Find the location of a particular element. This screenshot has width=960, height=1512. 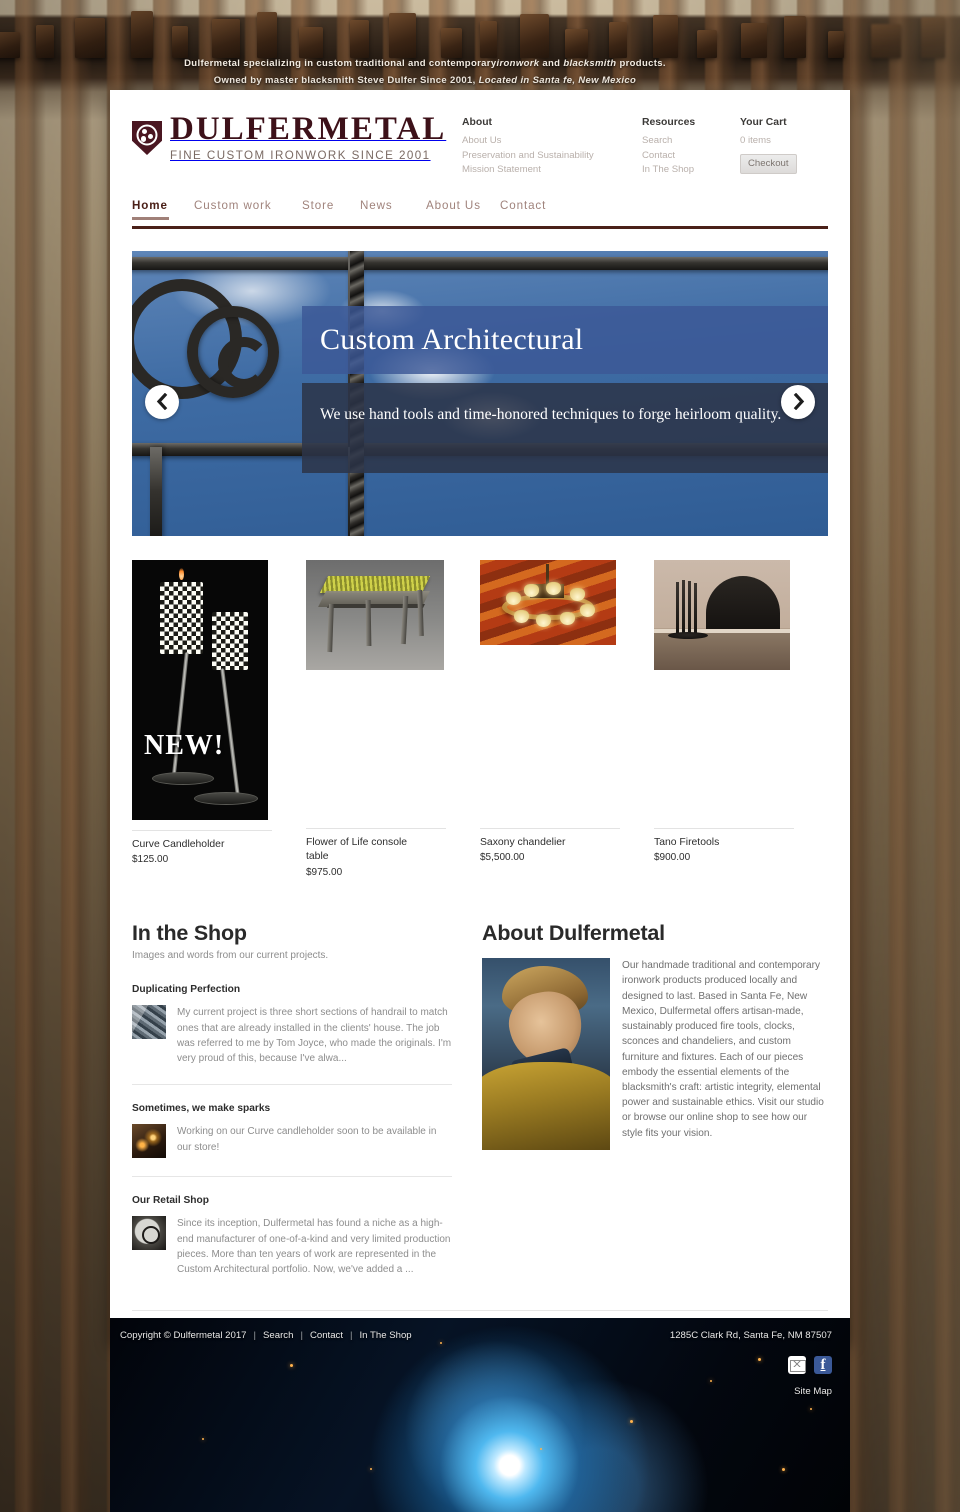

email-icon is located at coordinates (797, 1365).